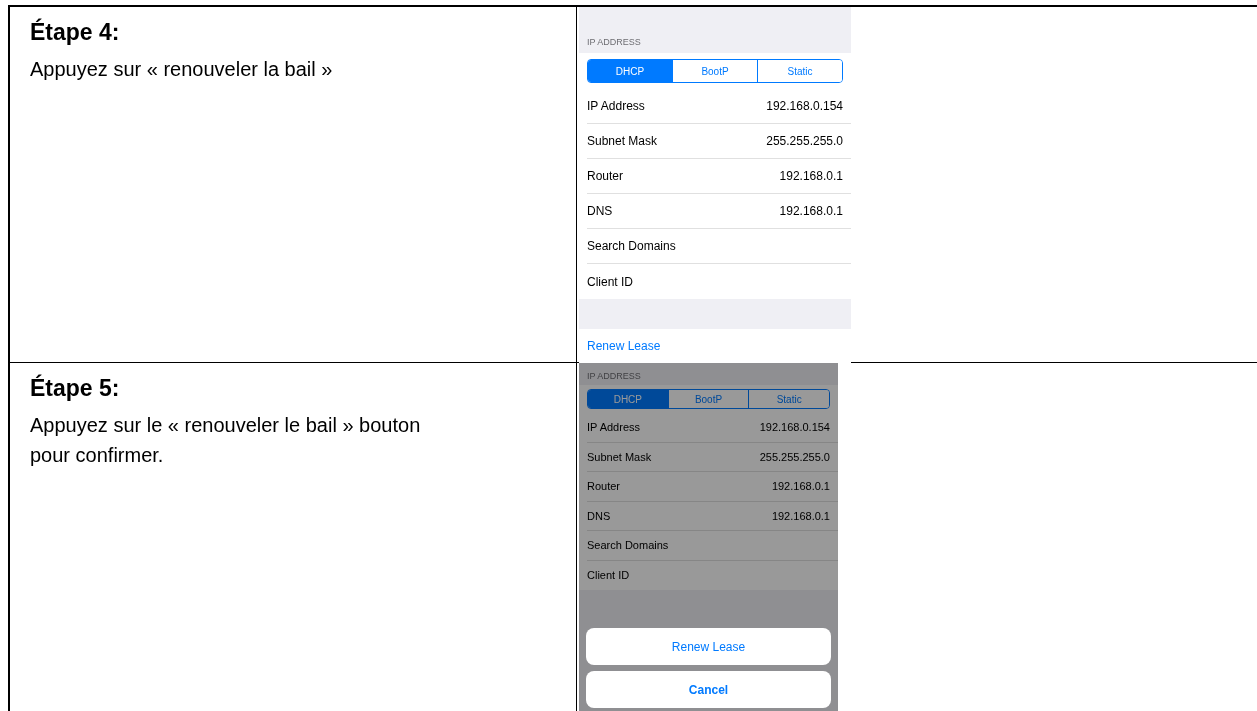  Describe the element at coordinates (75, 388) in the screenshot. I see `step-title: Étape 5:` at that location.